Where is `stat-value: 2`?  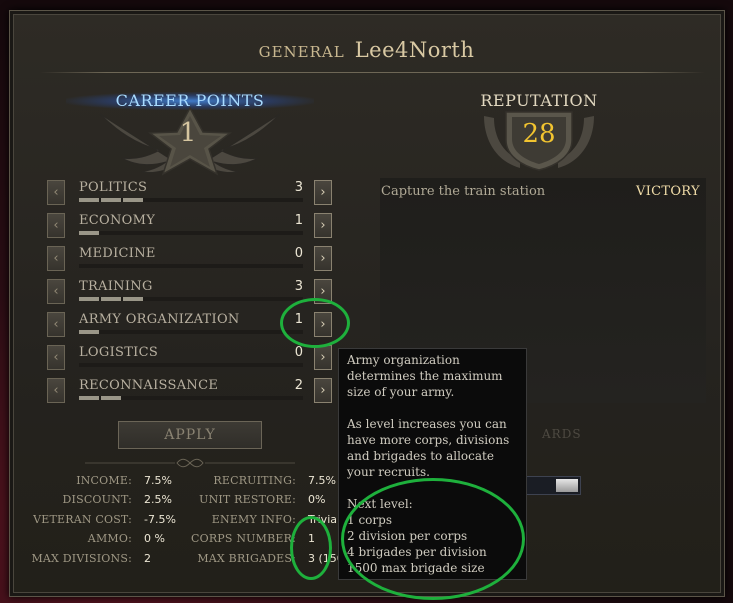
stat-value: 2 is located at coordinates (147, 558).